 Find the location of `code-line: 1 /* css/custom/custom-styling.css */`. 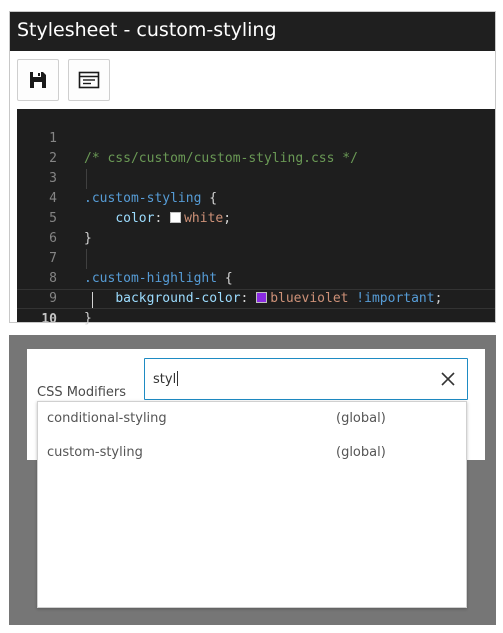

code-line: 1 /* css/custom/custom-styling.css */ is located at coordinates (256, 137).